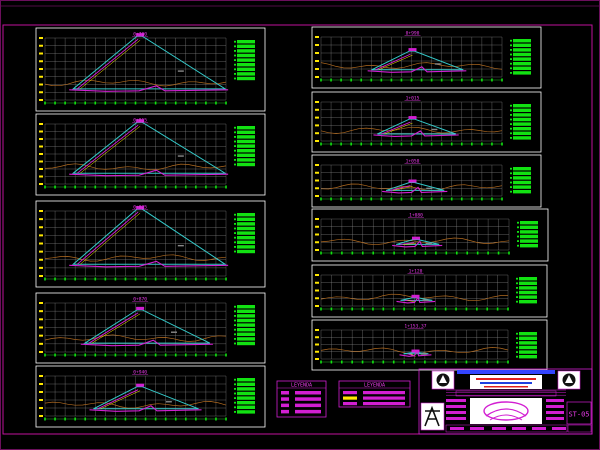  Describe the element at coordinates (518, 428) in the screenshot. I see `title-block-bottom-strip` at that location.